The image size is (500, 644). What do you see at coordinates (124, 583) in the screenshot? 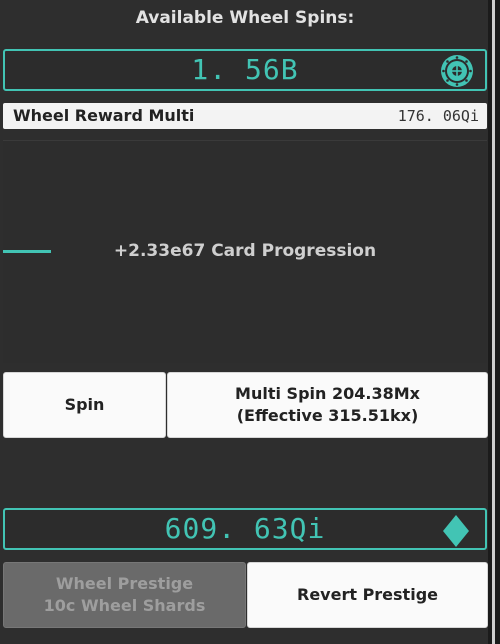
I see `wheel-prestige-label: Wheel Prestige` at bounding box center [124, 583].